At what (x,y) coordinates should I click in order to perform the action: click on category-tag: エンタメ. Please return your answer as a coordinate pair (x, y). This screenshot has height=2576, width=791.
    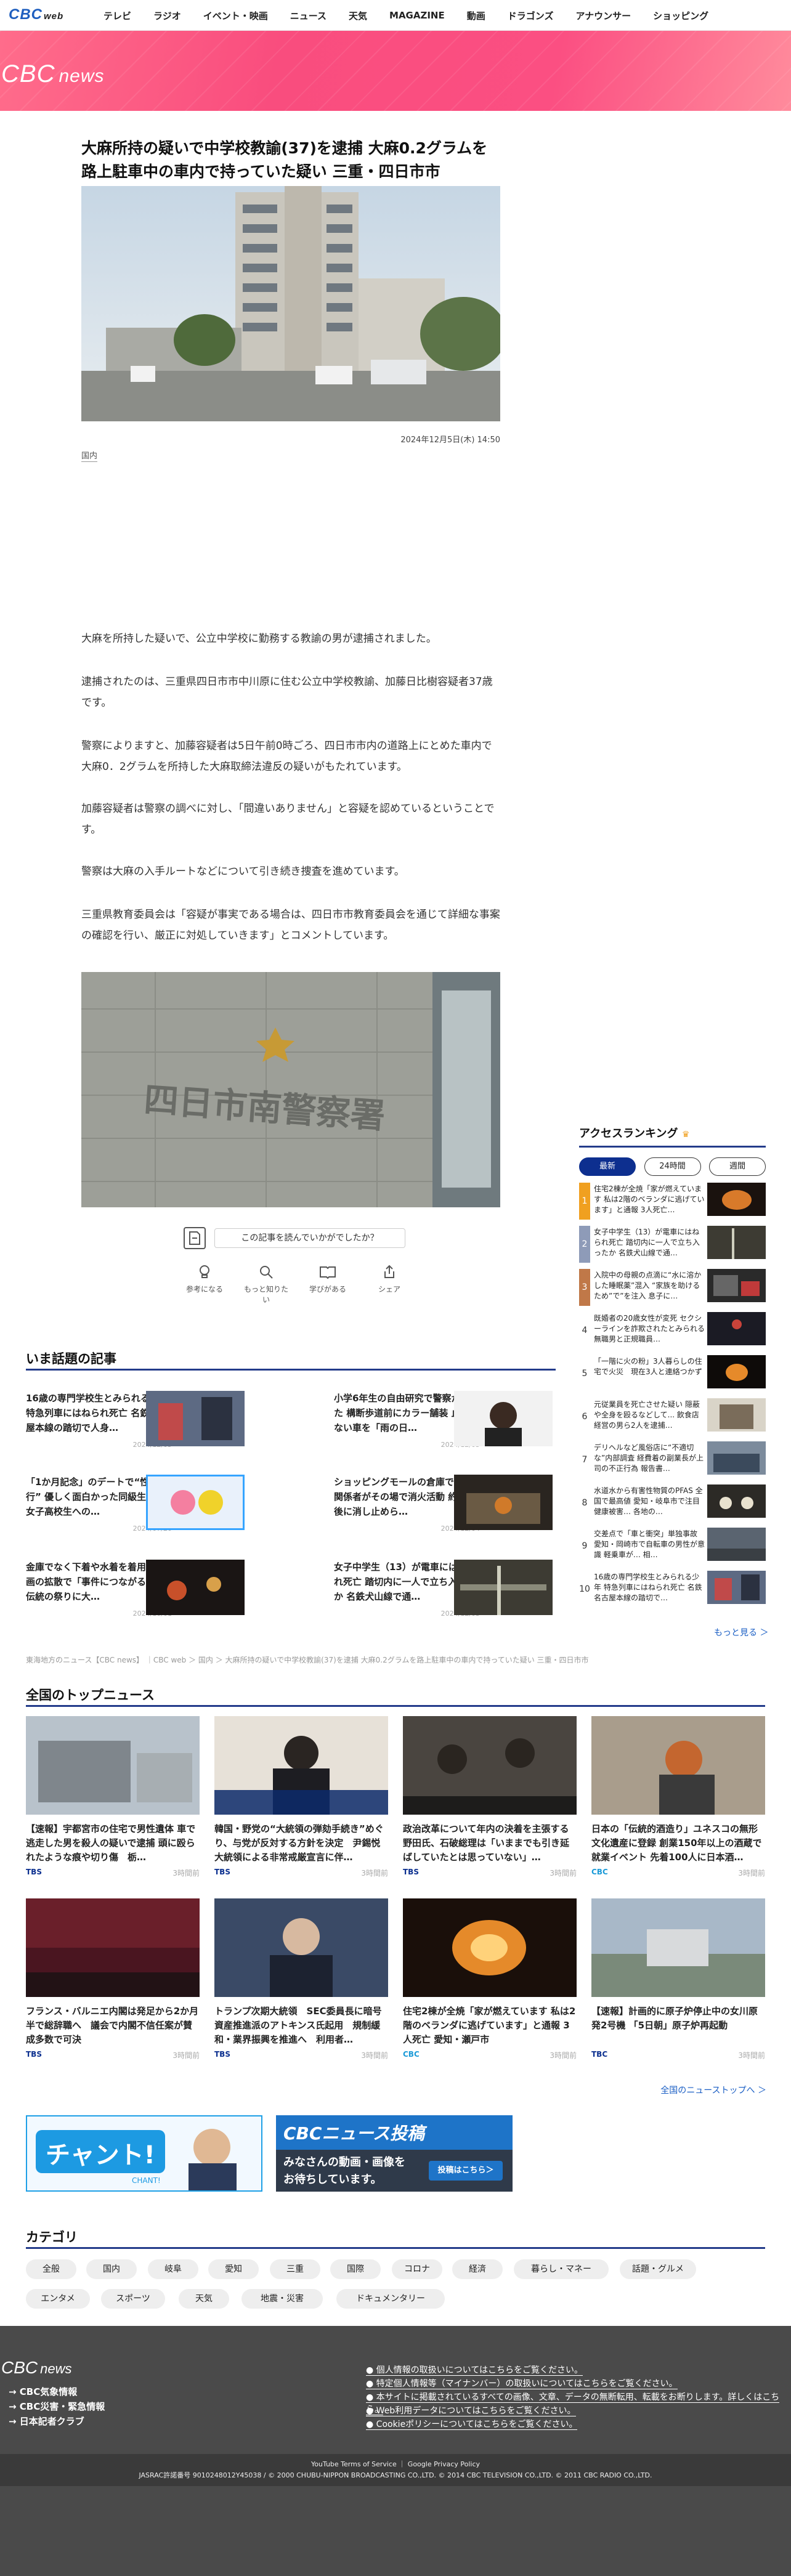
    Looking at the image, I should click on (58, 2299).